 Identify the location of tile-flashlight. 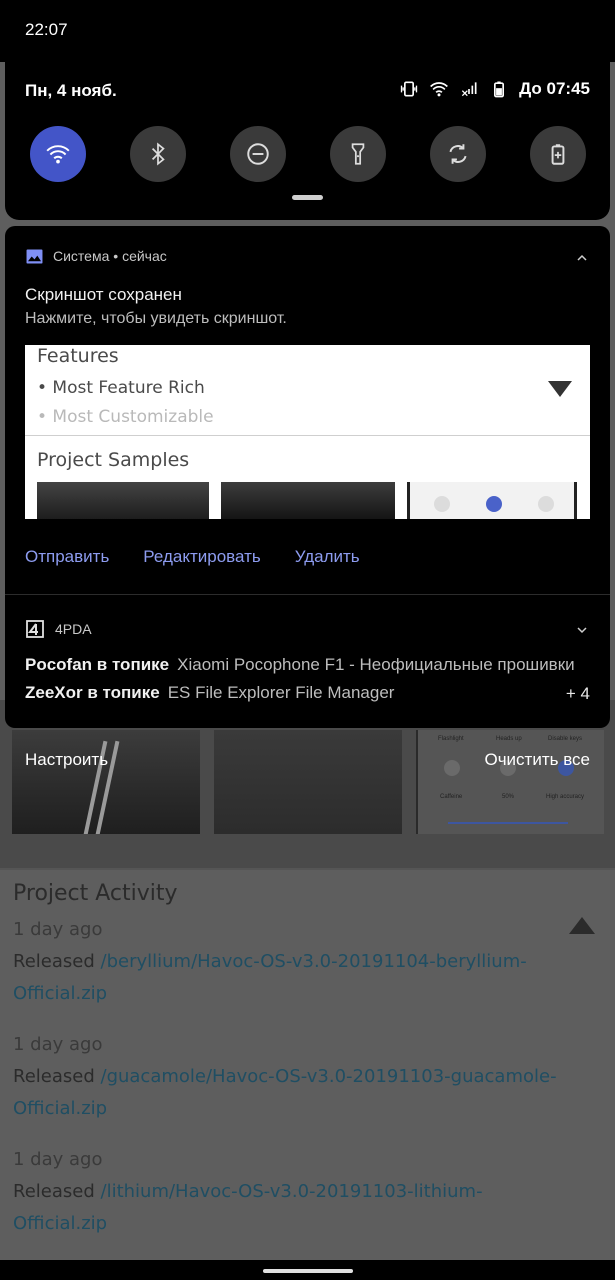
(358, 154).